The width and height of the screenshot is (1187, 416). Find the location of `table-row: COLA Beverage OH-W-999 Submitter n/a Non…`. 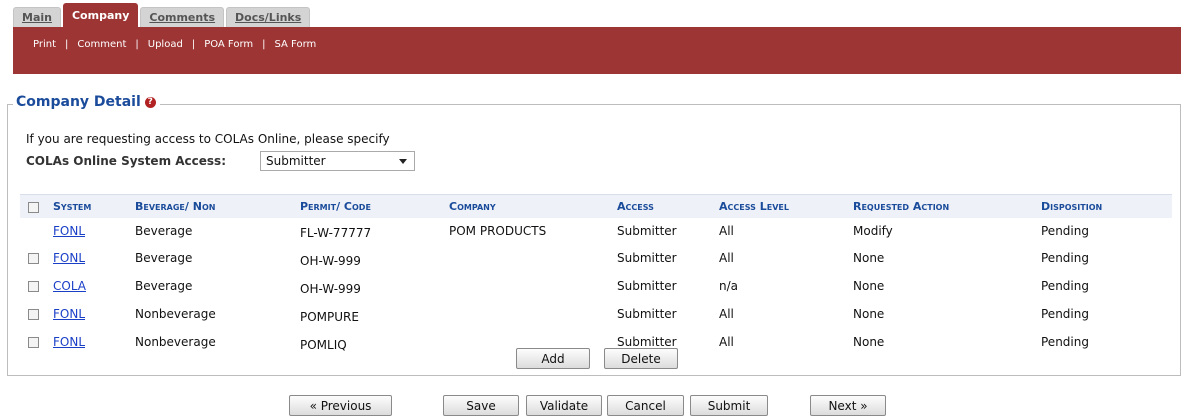

table-row: COLA Beverage OH-W-999 Submitter n/a Non… is located at coordinates (596, 286).